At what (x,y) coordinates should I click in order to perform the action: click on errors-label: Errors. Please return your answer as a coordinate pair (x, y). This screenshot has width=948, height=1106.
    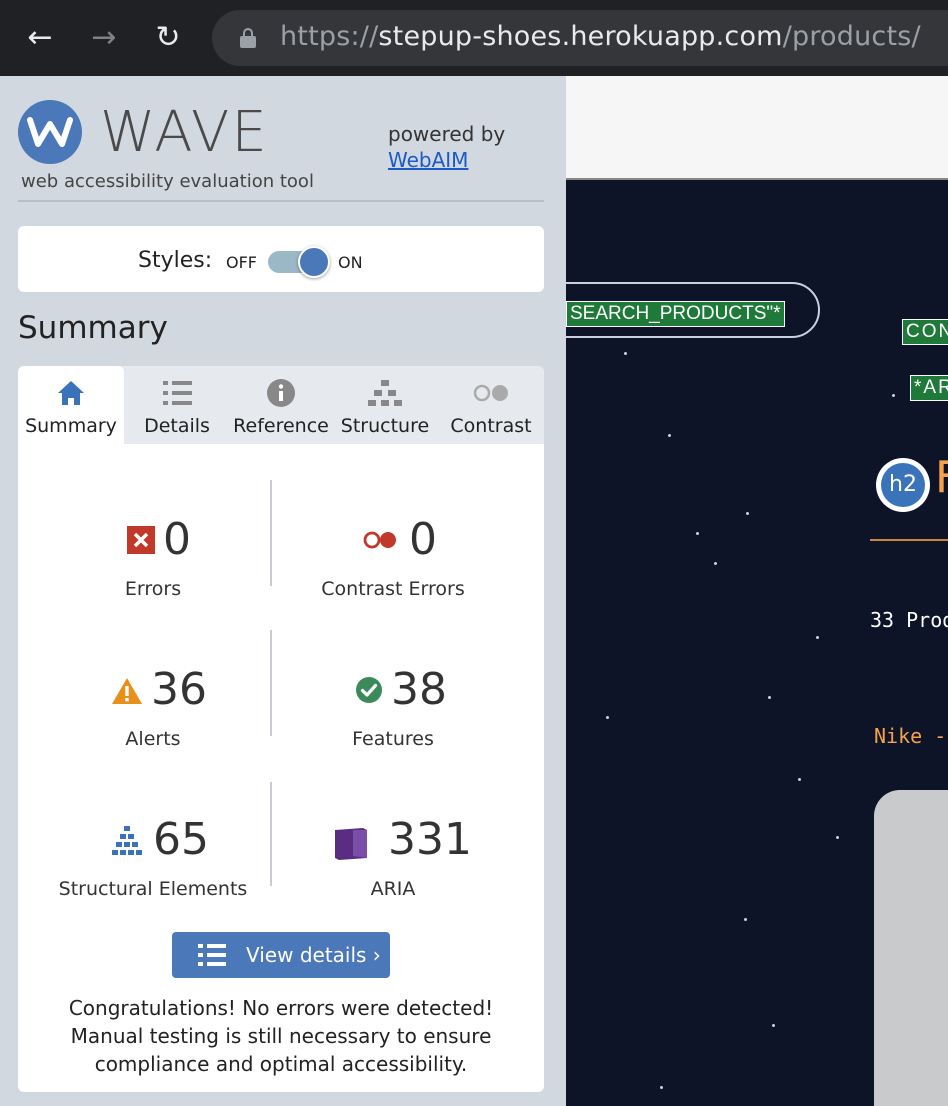
    Looking at the image, I should click on (153, 589).